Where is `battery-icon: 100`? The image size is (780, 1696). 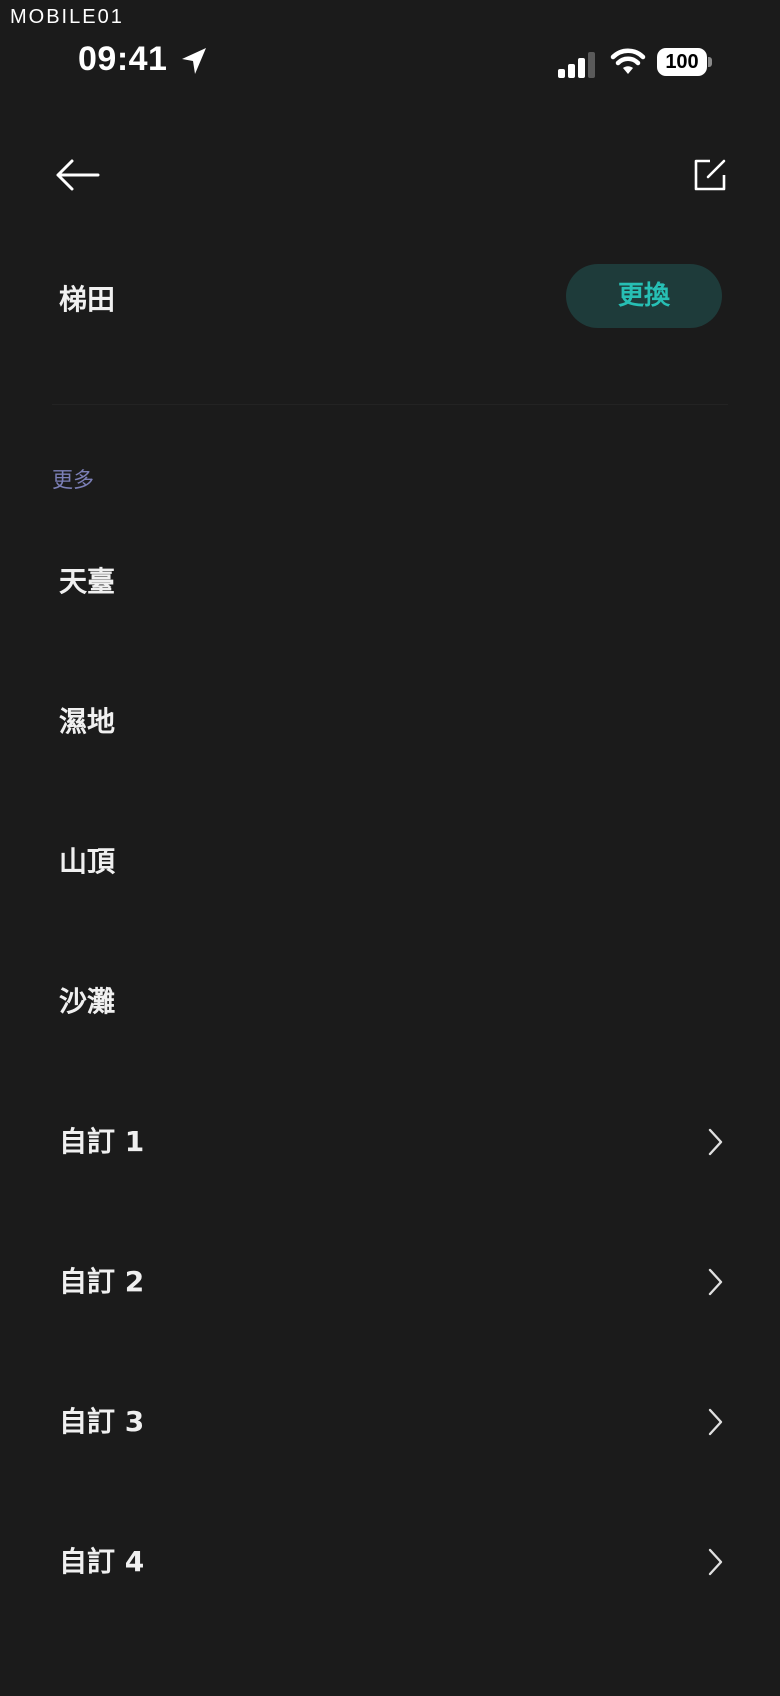 battery-icon: 100 is located at coordinates (684, 62).